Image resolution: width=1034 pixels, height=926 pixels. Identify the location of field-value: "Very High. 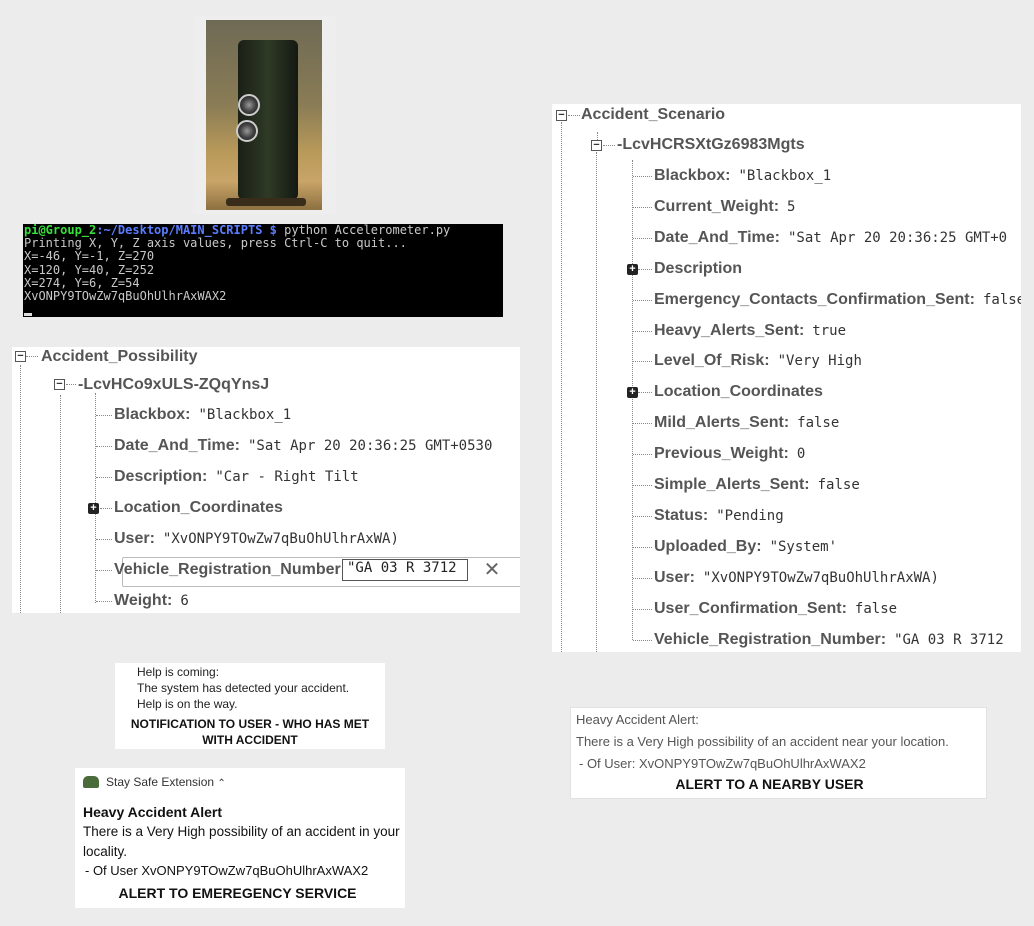
(819, 361).